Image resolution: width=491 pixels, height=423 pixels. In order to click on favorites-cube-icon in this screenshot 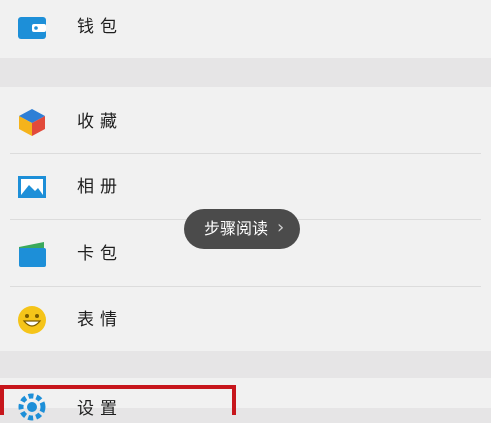, I will do `click(32, 122)`.